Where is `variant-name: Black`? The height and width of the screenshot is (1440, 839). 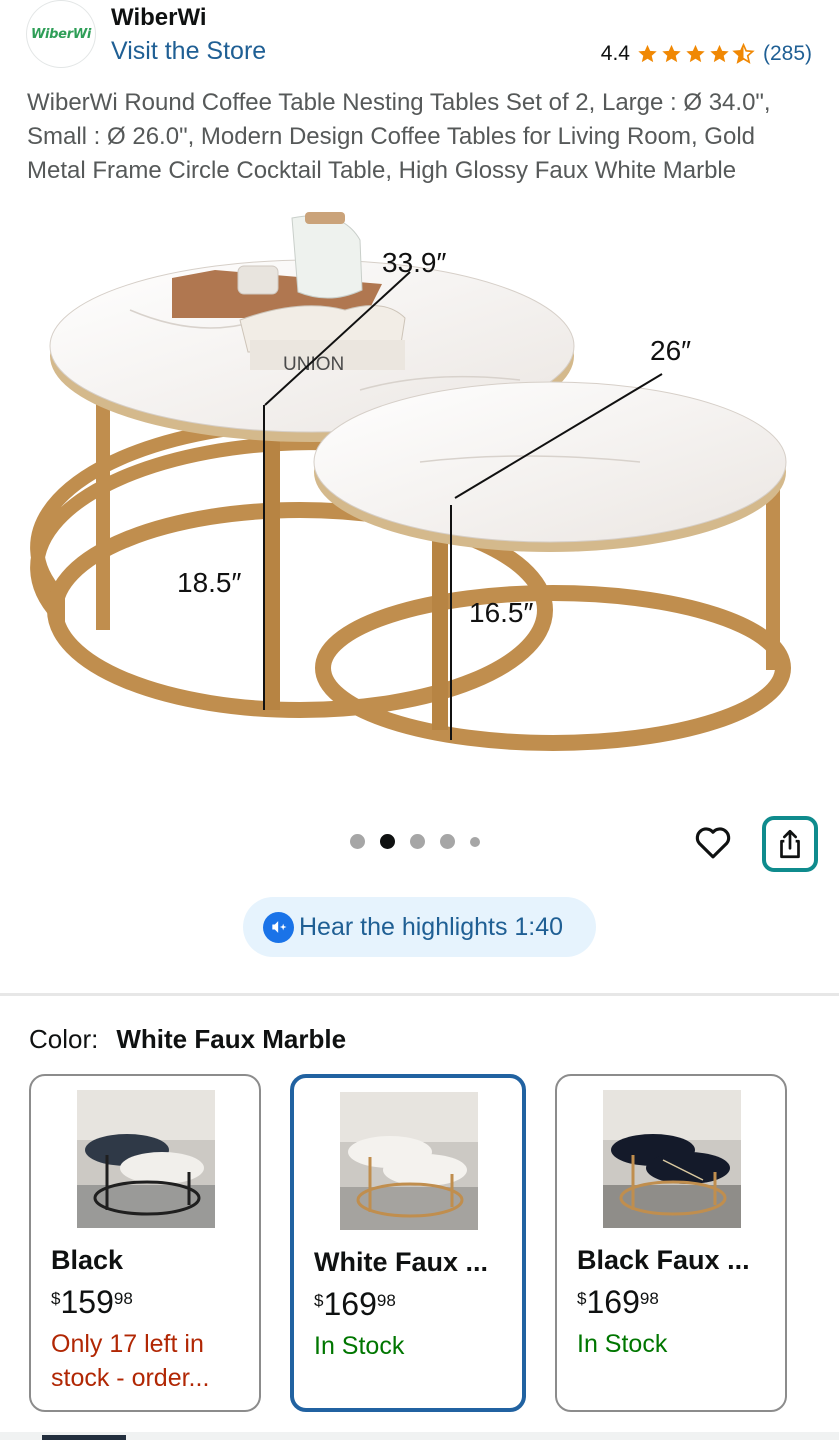 variant-name: Black is located at coordinates (87, 1260).